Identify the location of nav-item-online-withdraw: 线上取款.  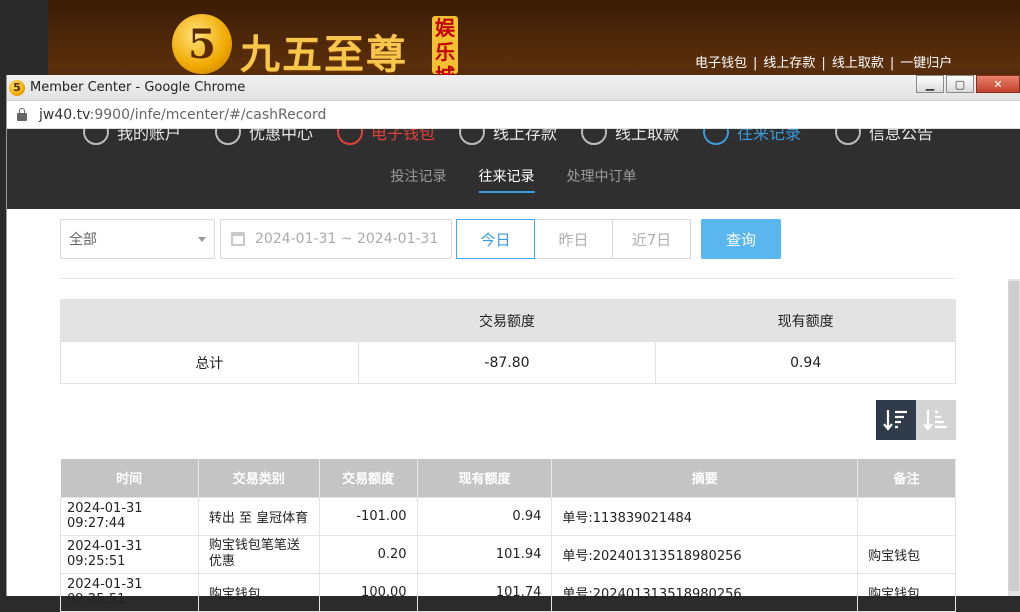
(630, 137).